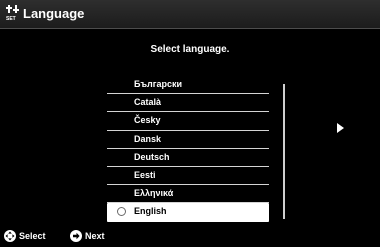 The width and height of the screenshot is (380, 247). Describe the element at coordinates (340, 128) in the screenshot. I see `play-right-icon` at that location.